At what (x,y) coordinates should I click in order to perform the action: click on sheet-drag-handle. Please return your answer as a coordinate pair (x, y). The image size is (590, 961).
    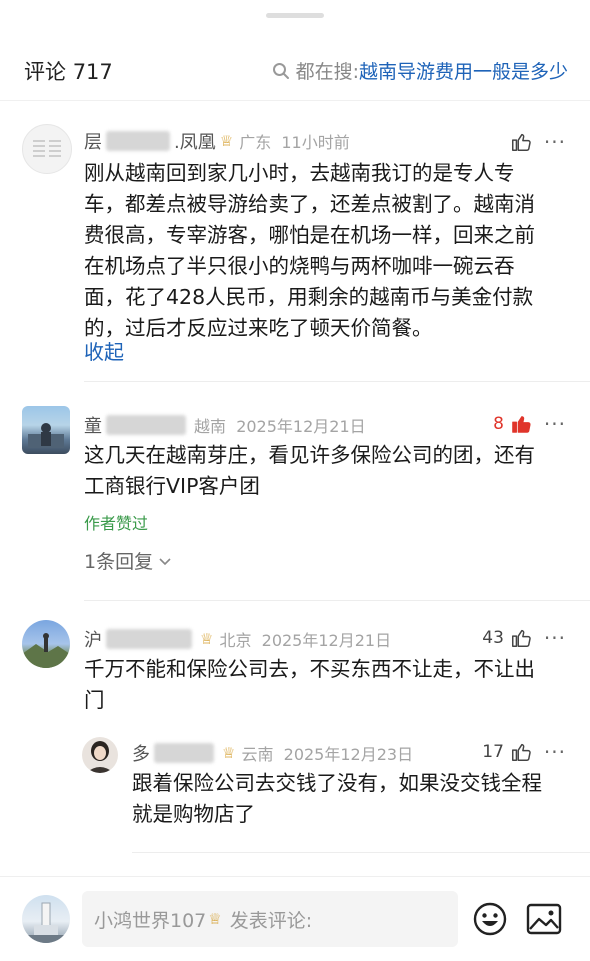
    Looking at the image, I should click on (295, 15).